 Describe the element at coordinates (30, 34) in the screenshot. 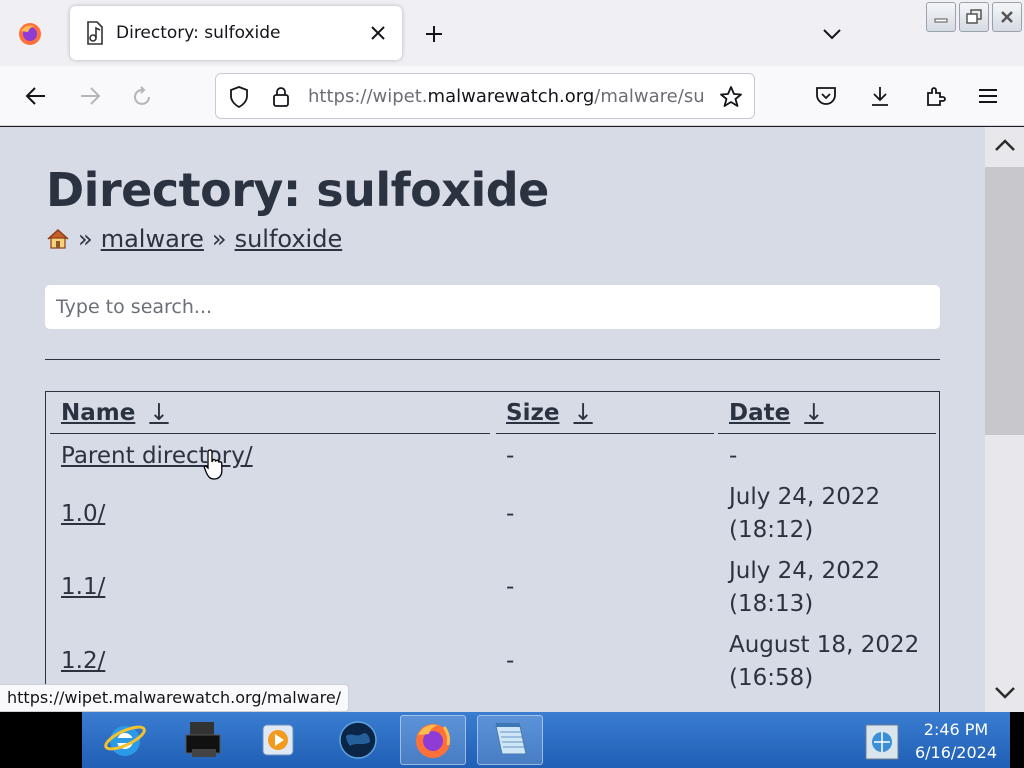

I see `firefox-view-icon` at that location.